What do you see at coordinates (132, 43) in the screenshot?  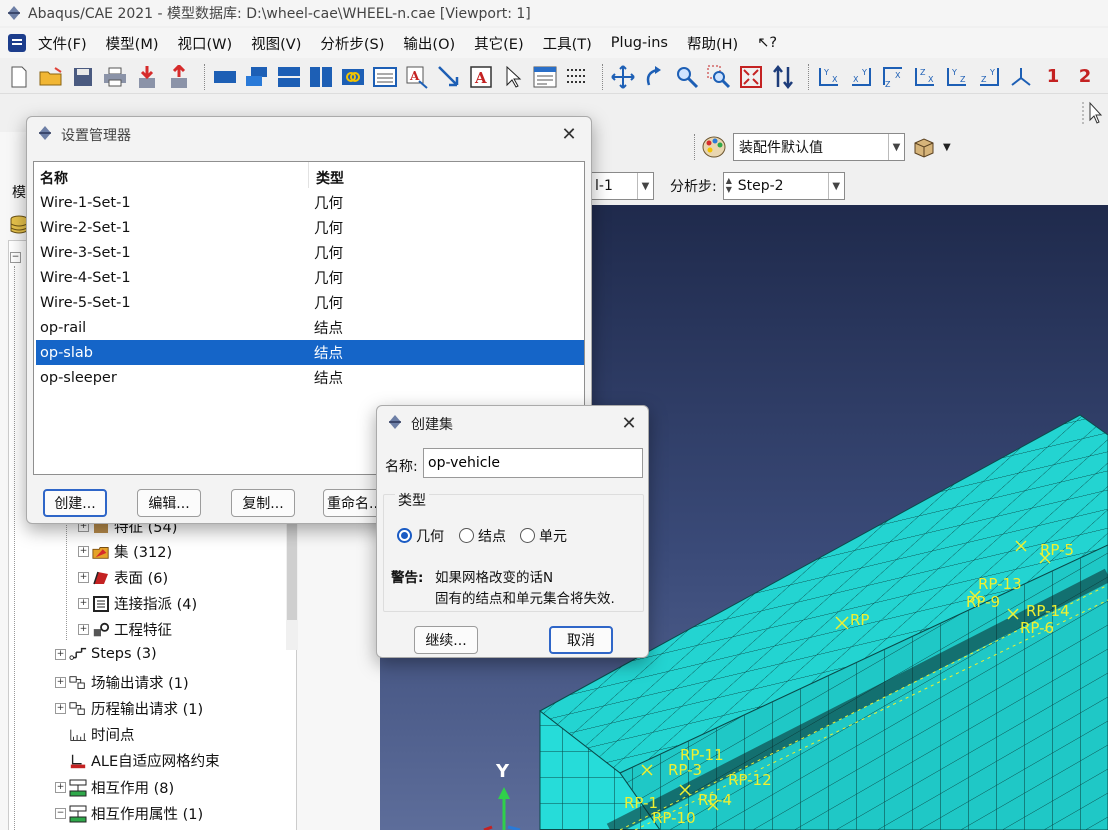 I see `menu-model: 模型(M)` at bounding box center [132, 43].